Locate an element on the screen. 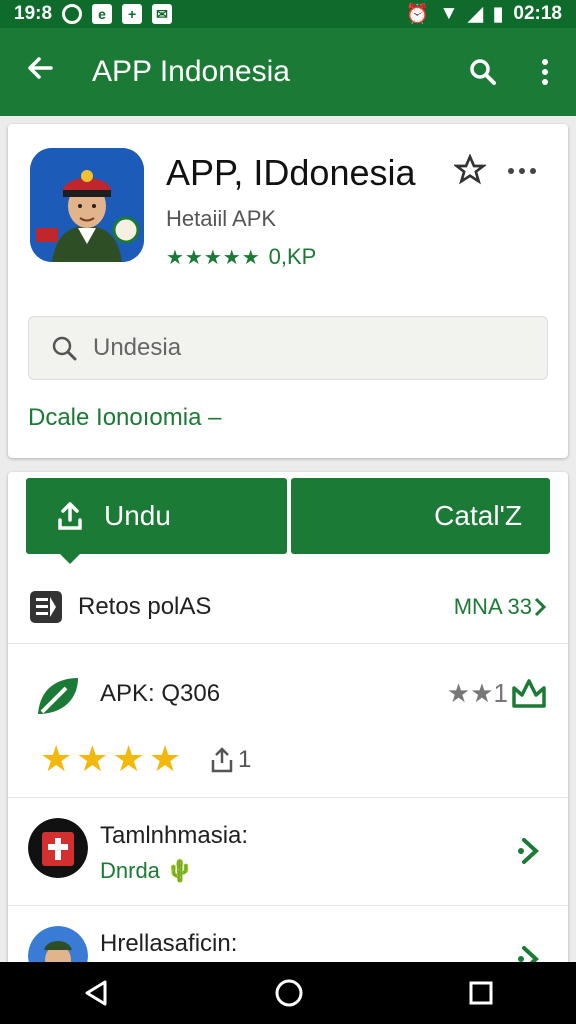 Image resolution: width=576 pixels, height=1024 pixels. signal-icon: ◢ is located at coordinates (475, 14).